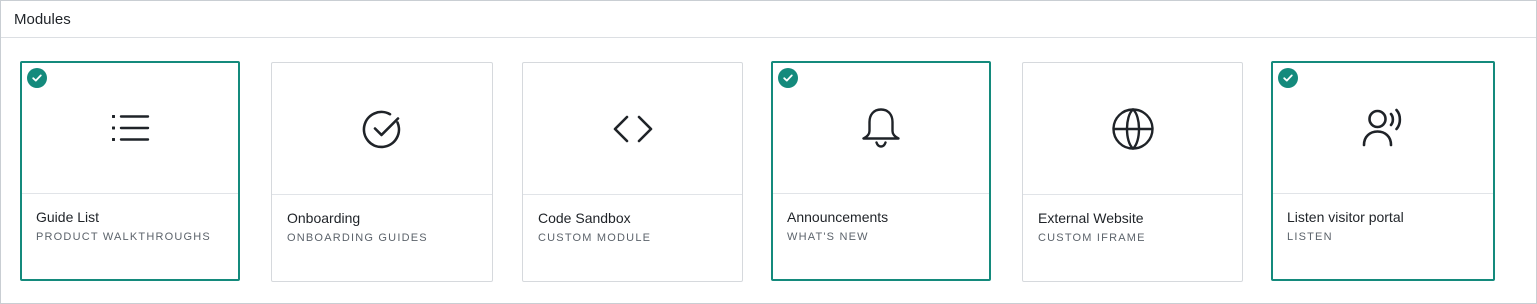 The height and width of the screenshot is (304, 1537). I want to click on module-subtitle: PRODUCT WALKTHROUGHS, so click(123, 237).